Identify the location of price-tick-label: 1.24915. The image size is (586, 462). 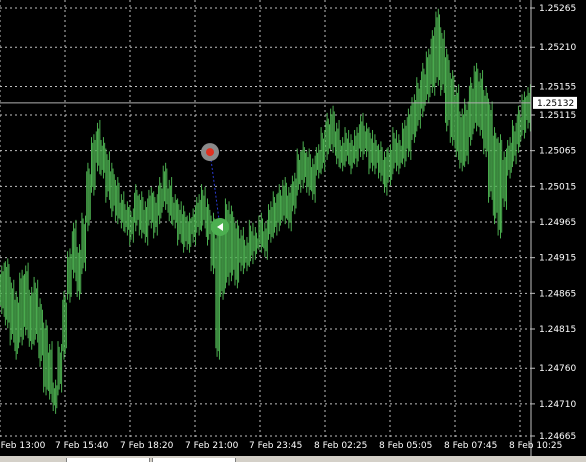
(557, 259).